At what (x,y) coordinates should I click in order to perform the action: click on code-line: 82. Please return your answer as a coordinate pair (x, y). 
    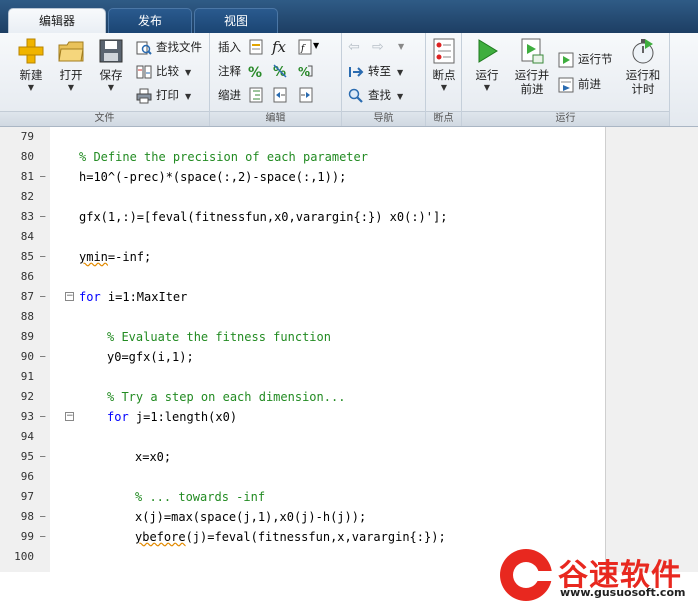
    Looking at the image, I should click on (300, 197).